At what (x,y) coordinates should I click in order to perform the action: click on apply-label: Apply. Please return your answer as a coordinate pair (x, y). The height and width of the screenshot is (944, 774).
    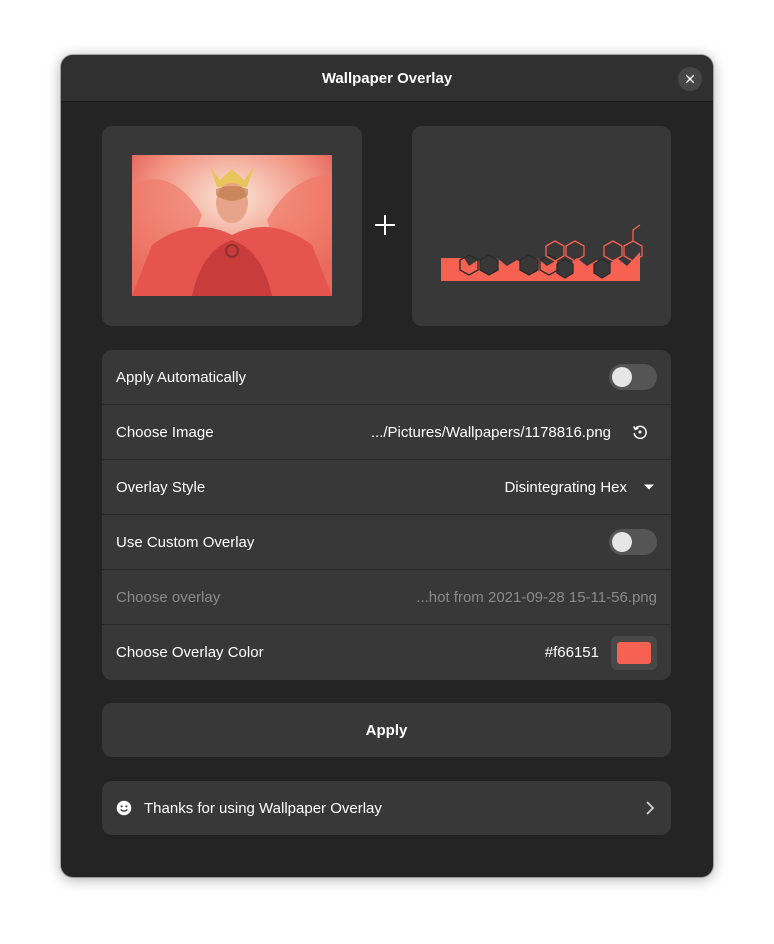
    Looking at the image, I should click on (386, 730).